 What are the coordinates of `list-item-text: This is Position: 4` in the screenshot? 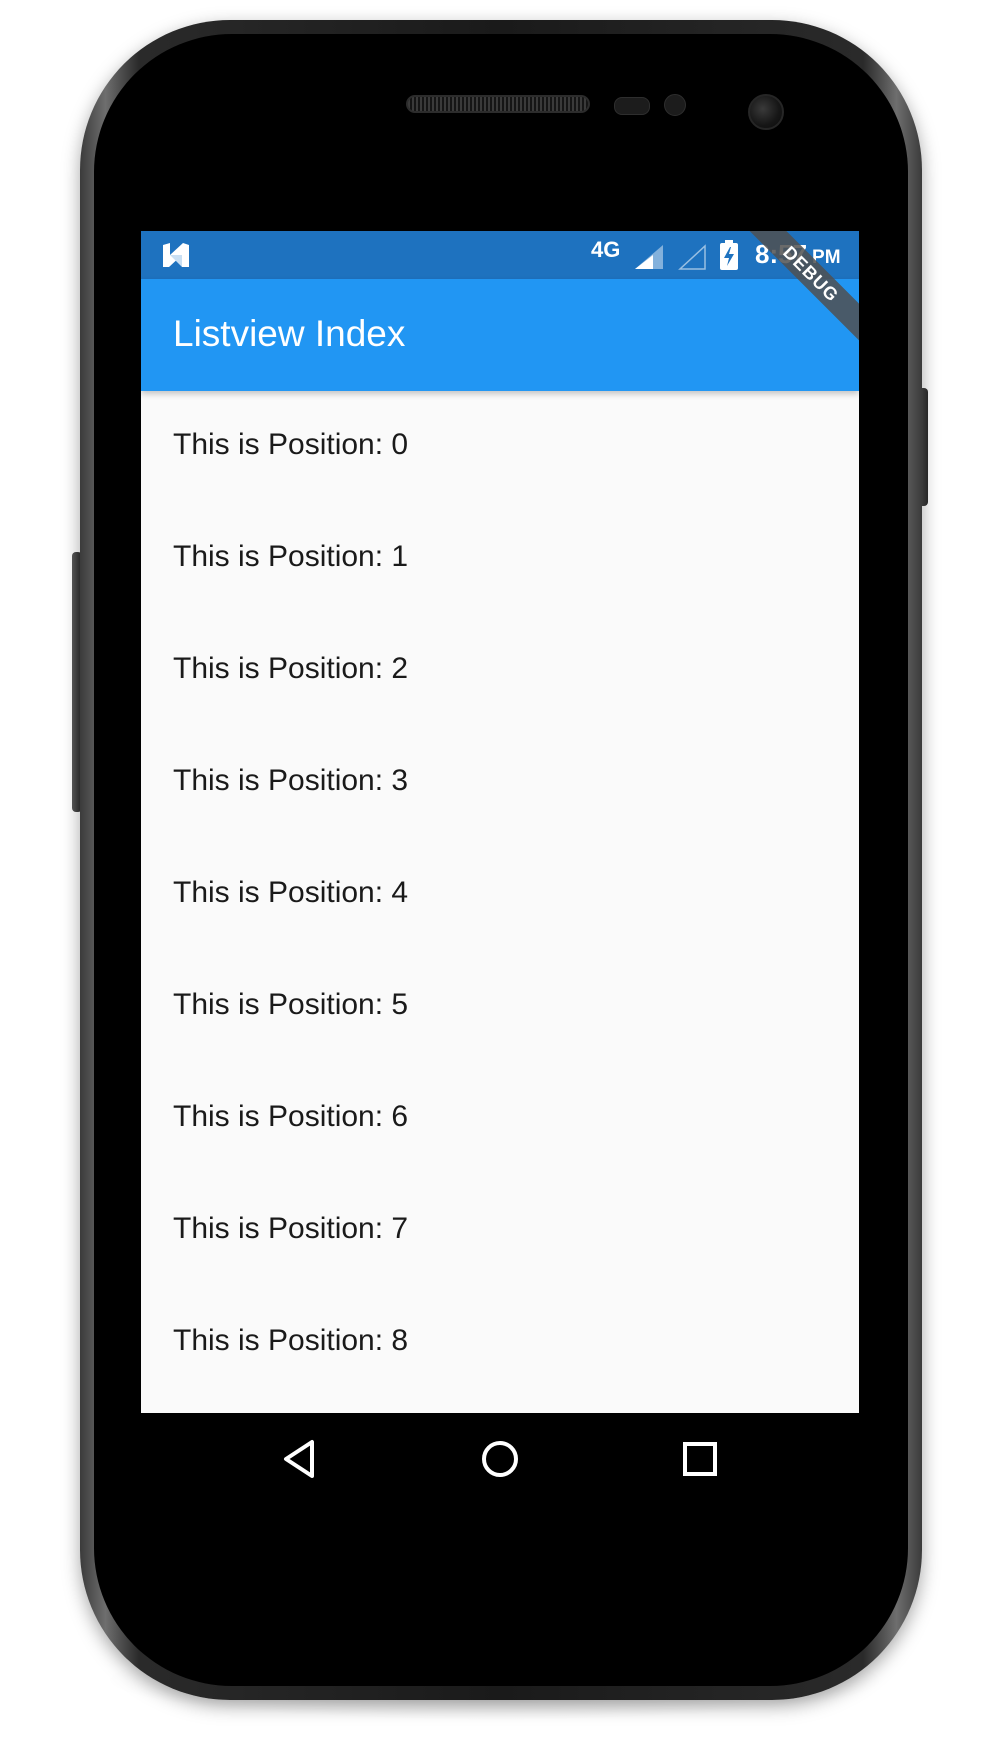 It's located at (291, 892).